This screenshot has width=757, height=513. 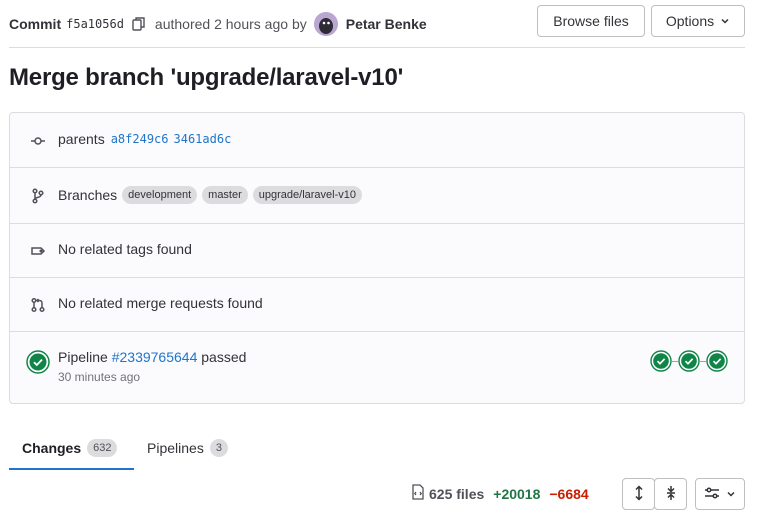 I want to click on authored-text: authored 2 hours ago by, so click(x=231, y=24).